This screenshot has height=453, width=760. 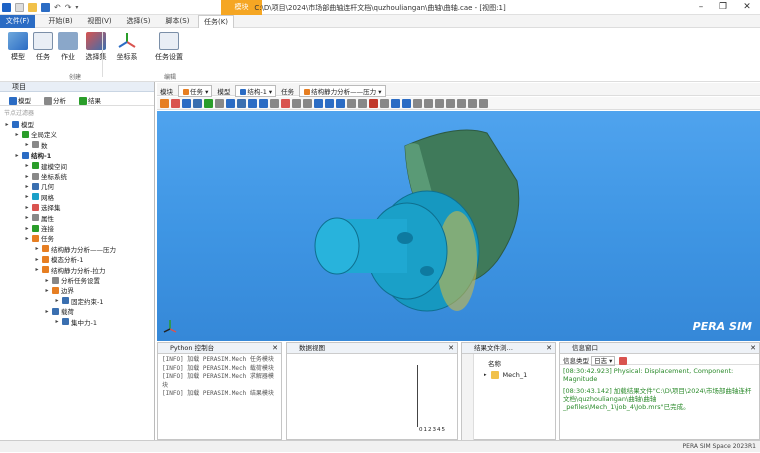 I want to click on tree-node: ▸ 属性, so click(x=39, y=218).